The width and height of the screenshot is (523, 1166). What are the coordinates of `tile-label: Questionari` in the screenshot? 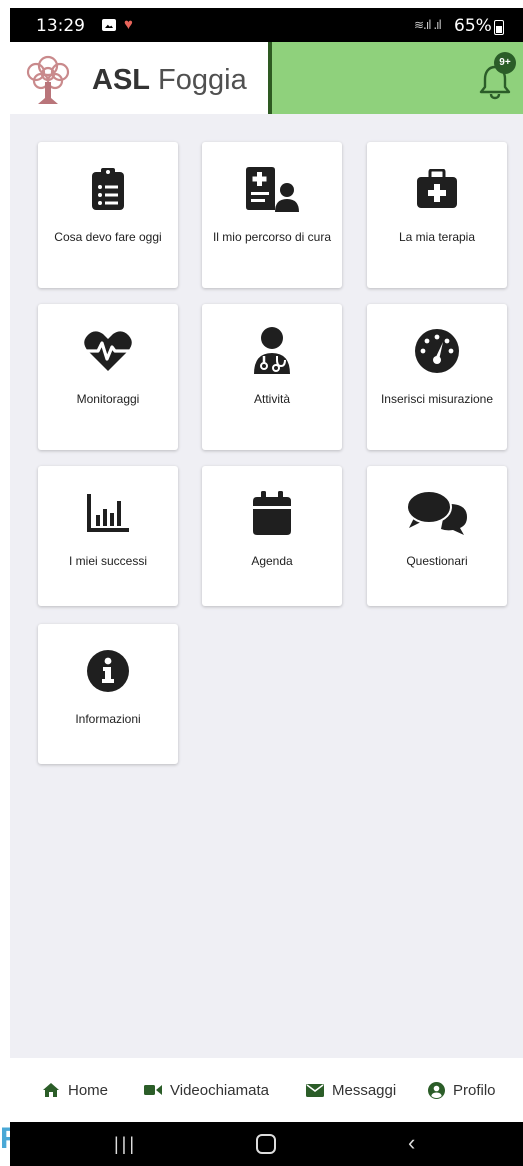 It's located at (437, 561).